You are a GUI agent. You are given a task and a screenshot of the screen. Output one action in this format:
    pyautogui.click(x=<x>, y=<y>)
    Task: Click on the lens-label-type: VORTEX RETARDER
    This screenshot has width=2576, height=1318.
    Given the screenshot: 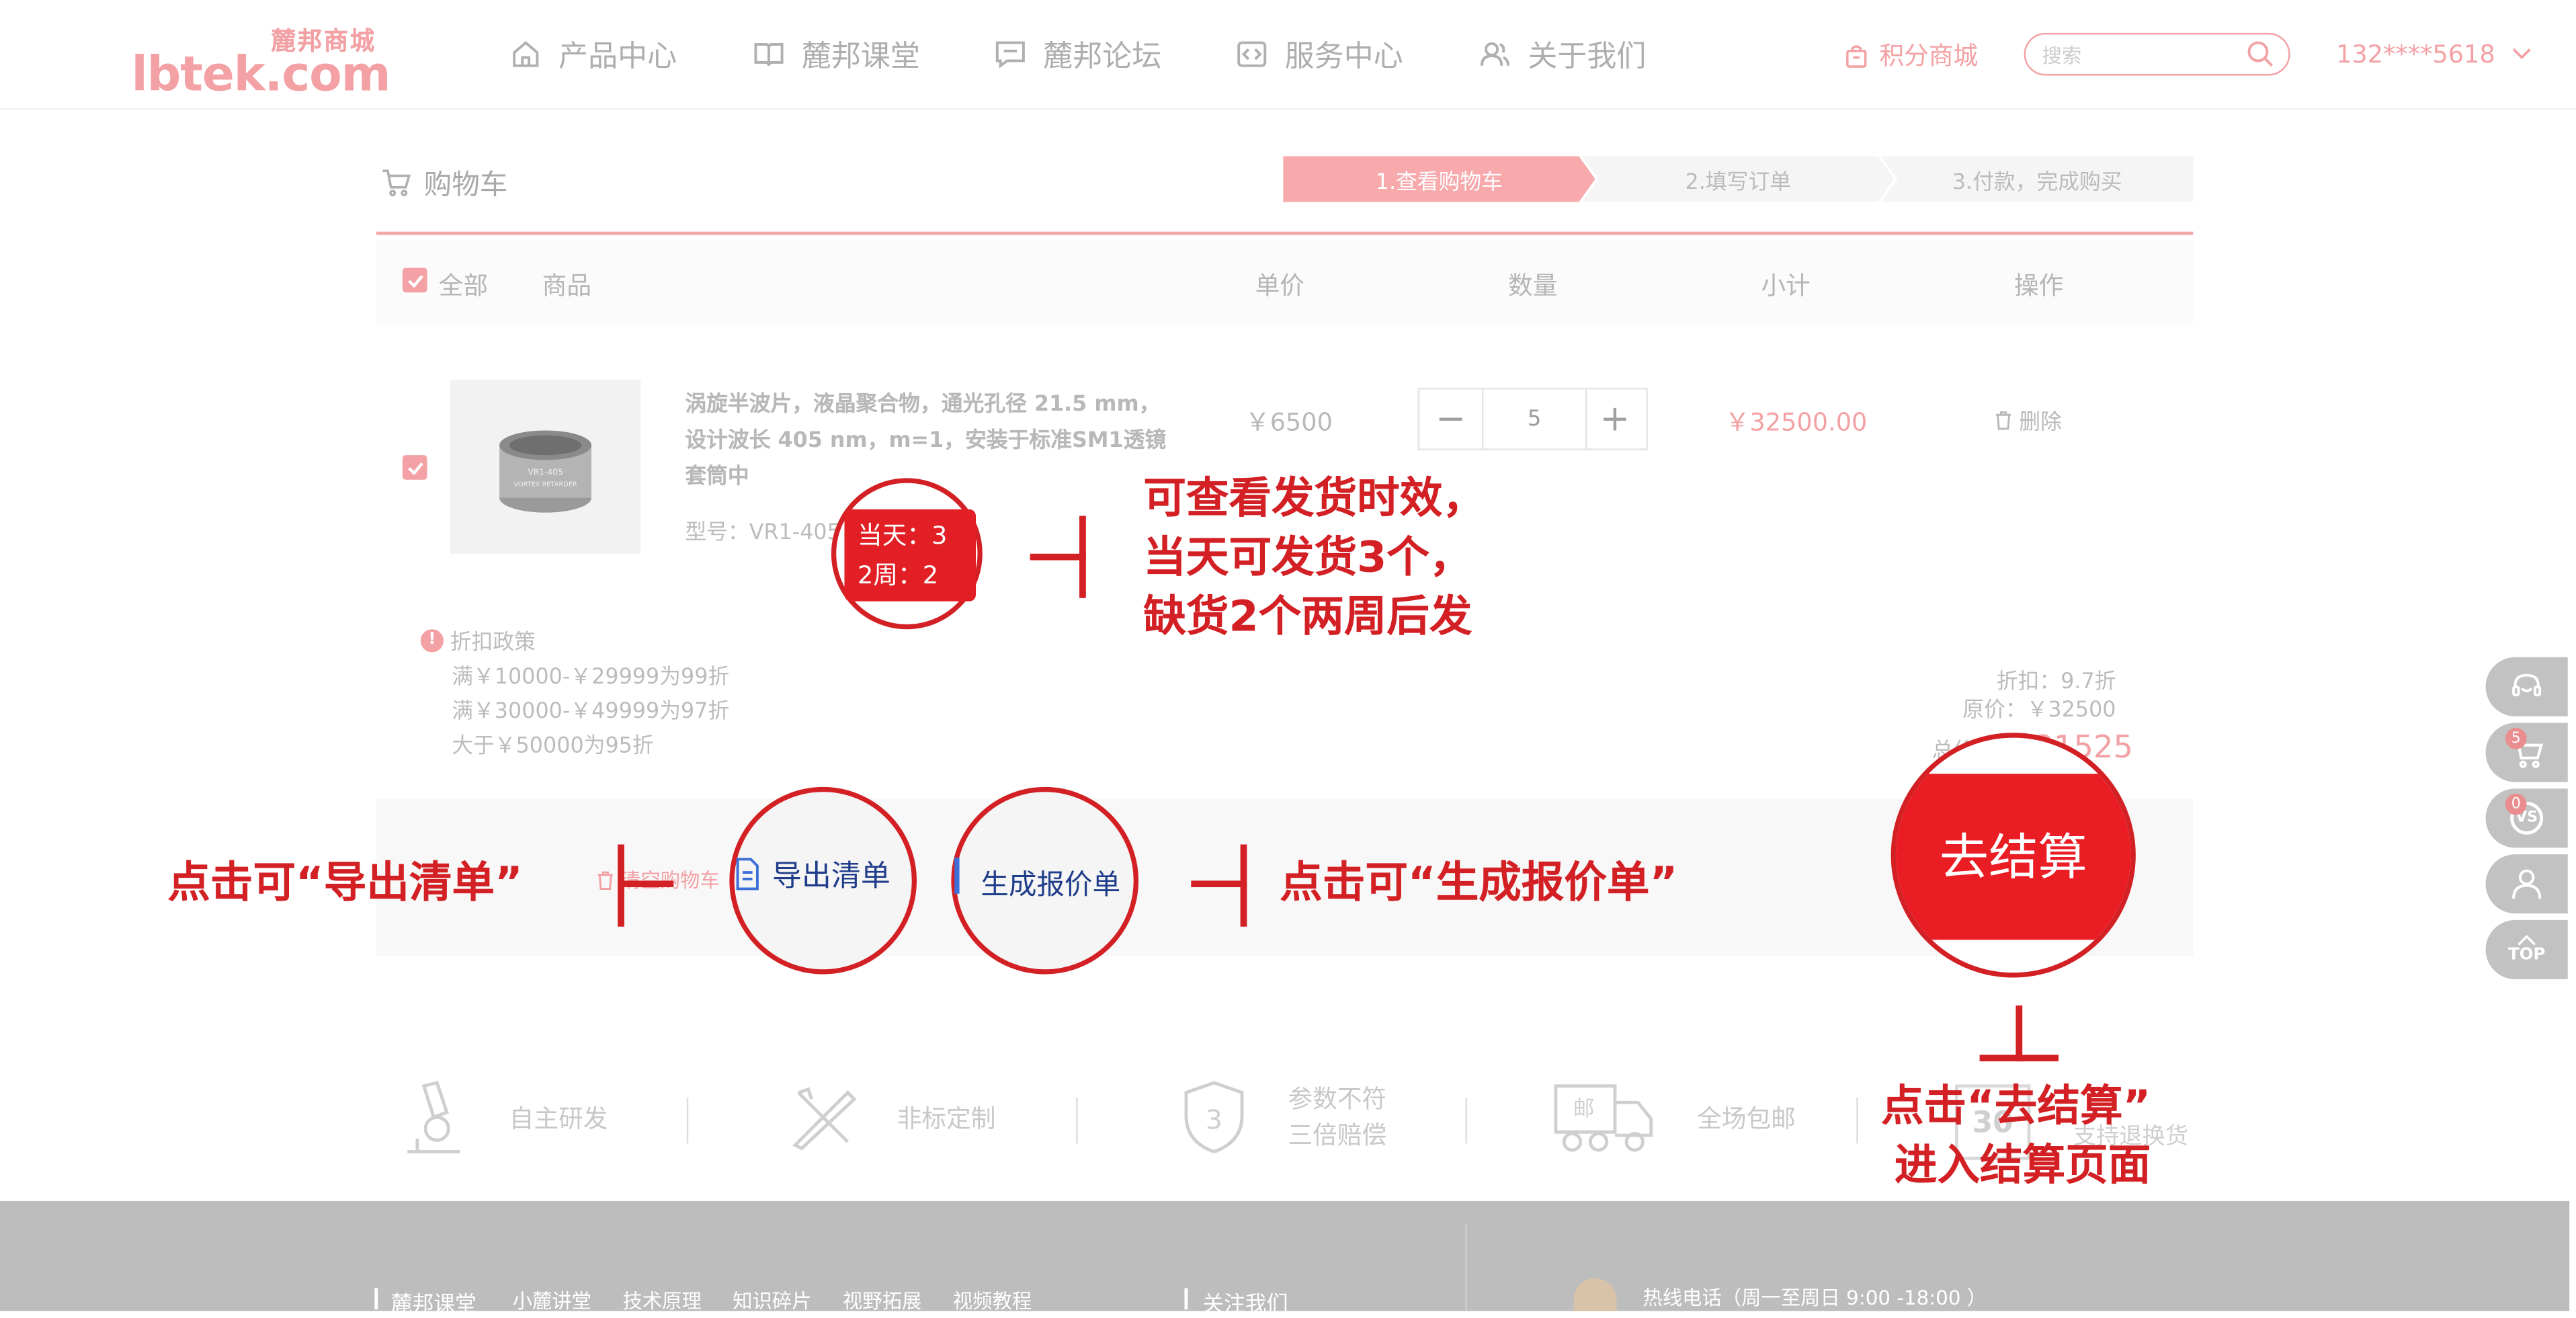 What is the action you would take?
    pyautogui.click(x=545, y=485)
    